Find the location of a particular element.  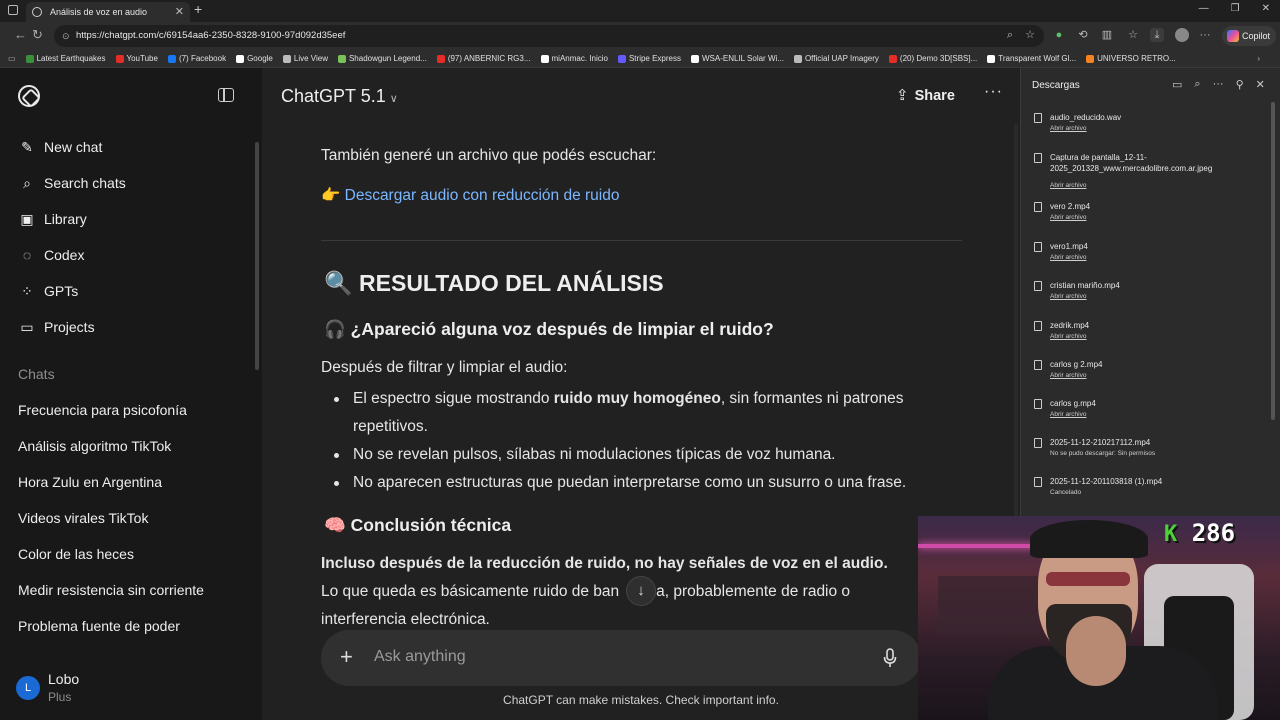

sidebar-item-codex: ◌ Codex is located at coordinates (133, 255).